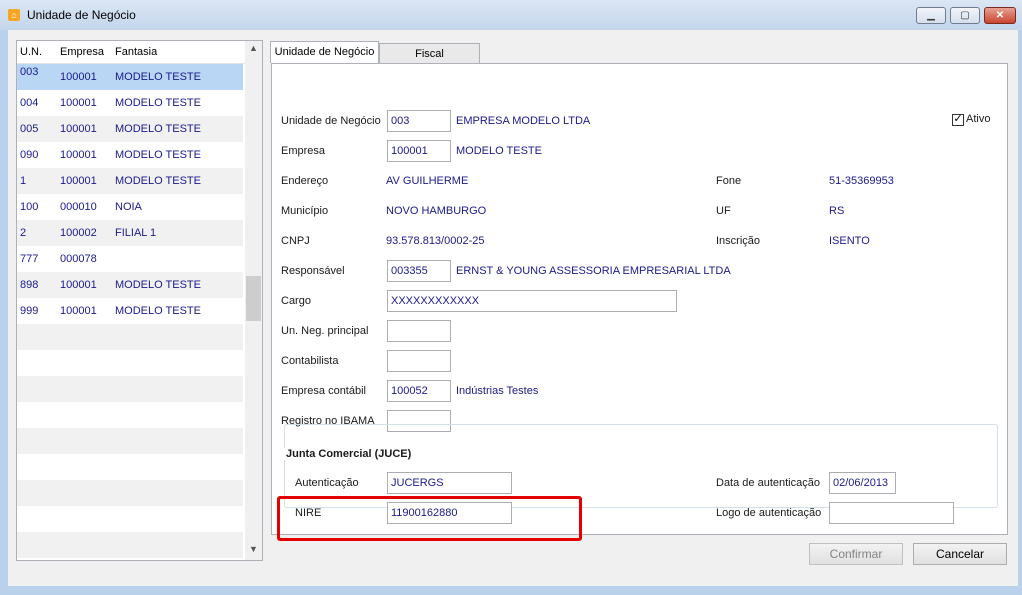 The height and width of the screenshot is (595, 1022). Describe the element at coordinates (82, 52) in the screenshot. I see `column-header-empresa: Empresa` at that location.